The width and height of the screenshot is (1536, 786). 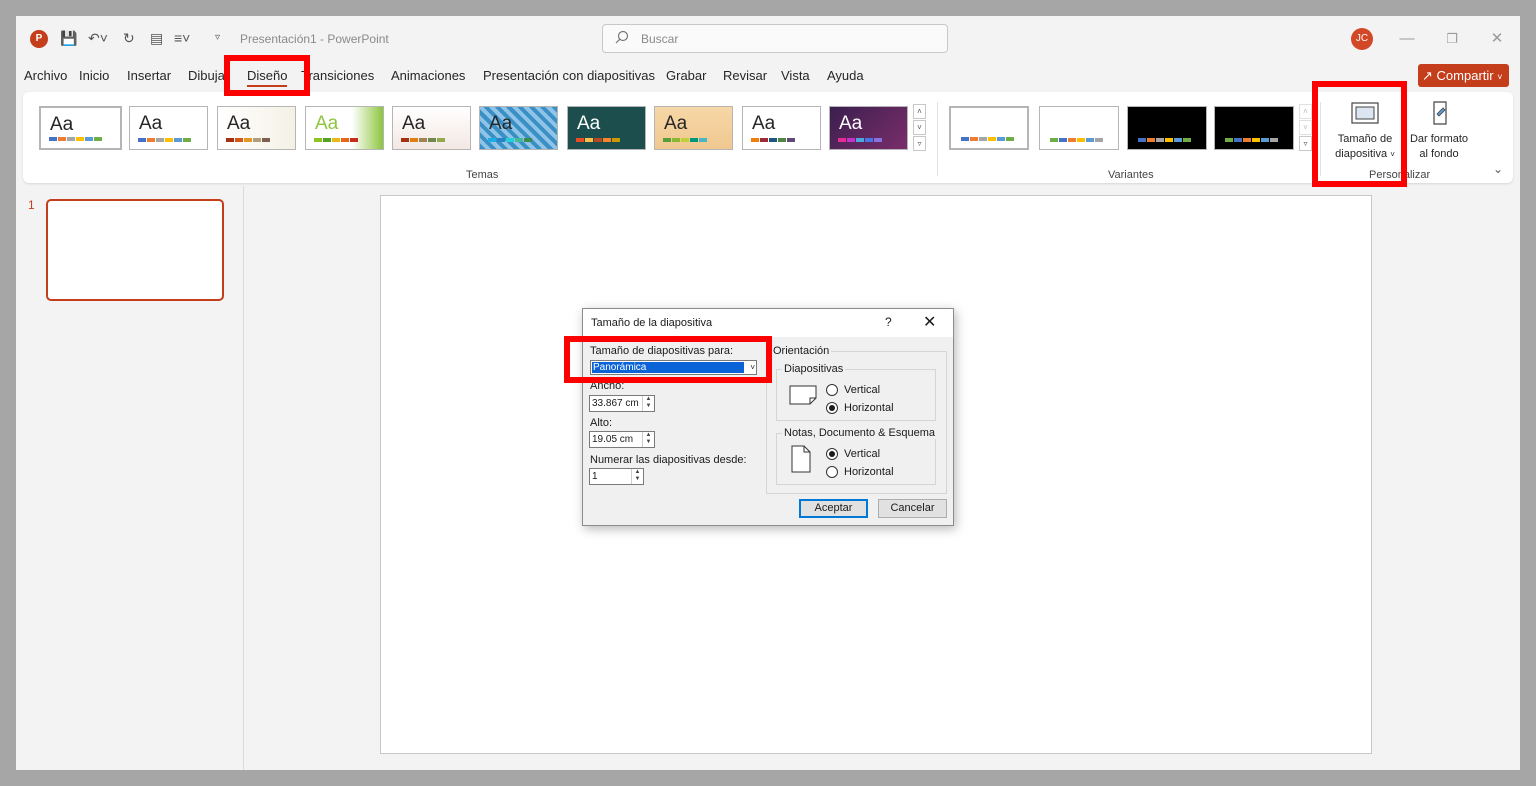 I want to click on number-from-value: 1, so click(x=595, y=476).